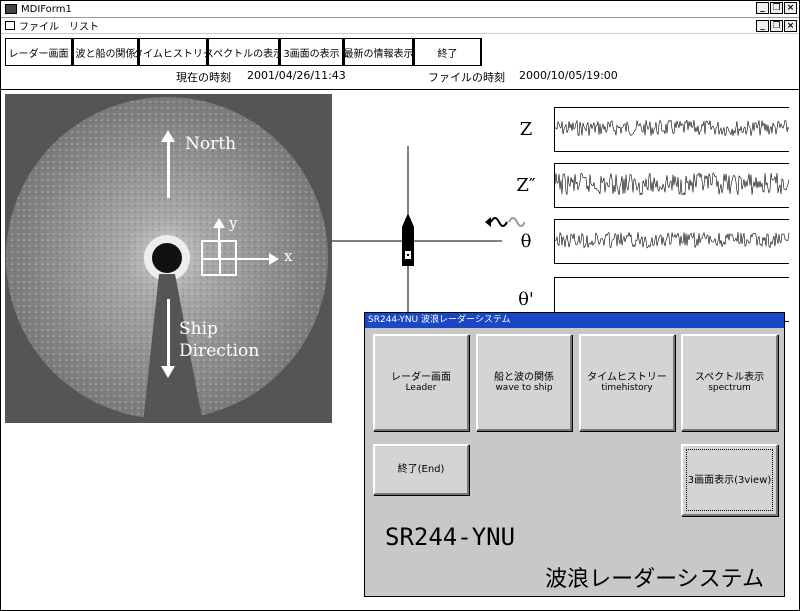  I want to click on toolbar-wave-ship-button: 波と船の関係, so click(106, 52).